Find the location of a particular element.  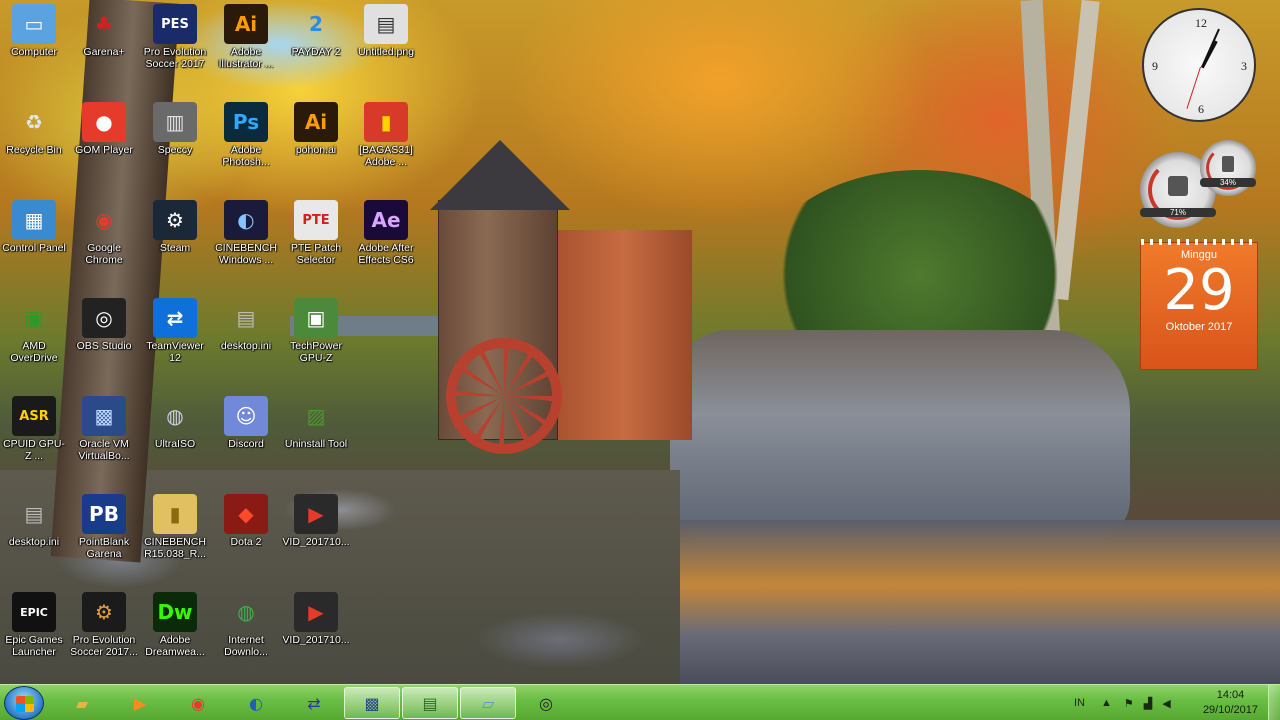

app-icon: Ae is located at coordinates (386, 220).